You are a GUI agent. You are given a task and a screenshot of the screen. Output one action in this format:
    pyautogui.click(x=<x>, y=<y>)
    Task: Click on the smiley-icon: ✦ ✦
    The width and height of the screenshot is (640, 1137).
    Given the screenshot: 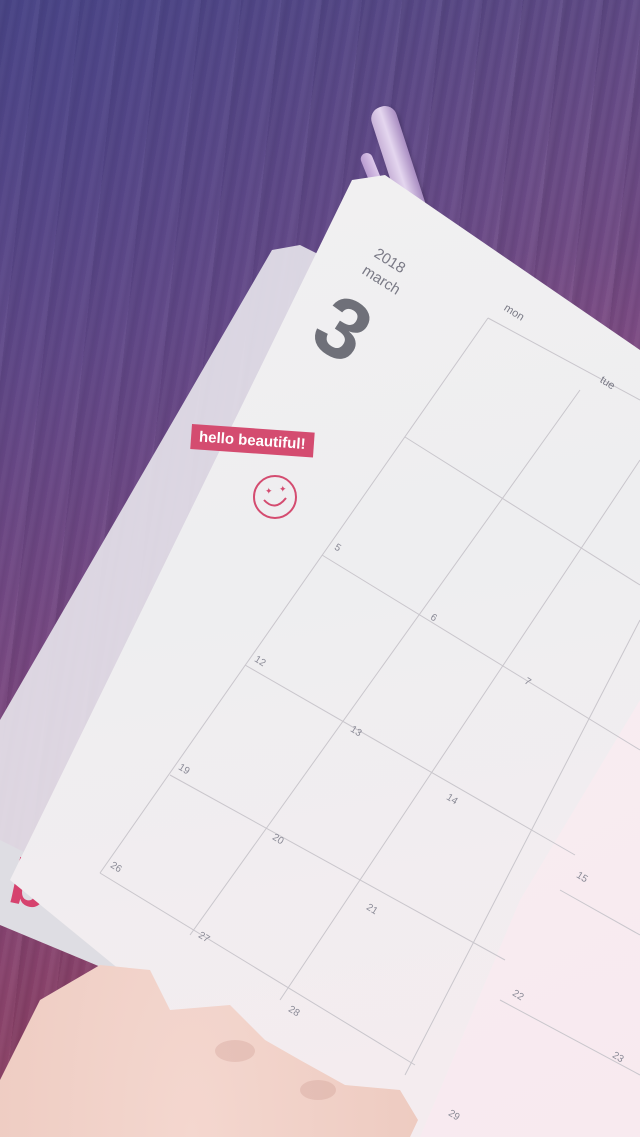 What is the action you would take?
    pyautogui.click(x=275, y=497)
    